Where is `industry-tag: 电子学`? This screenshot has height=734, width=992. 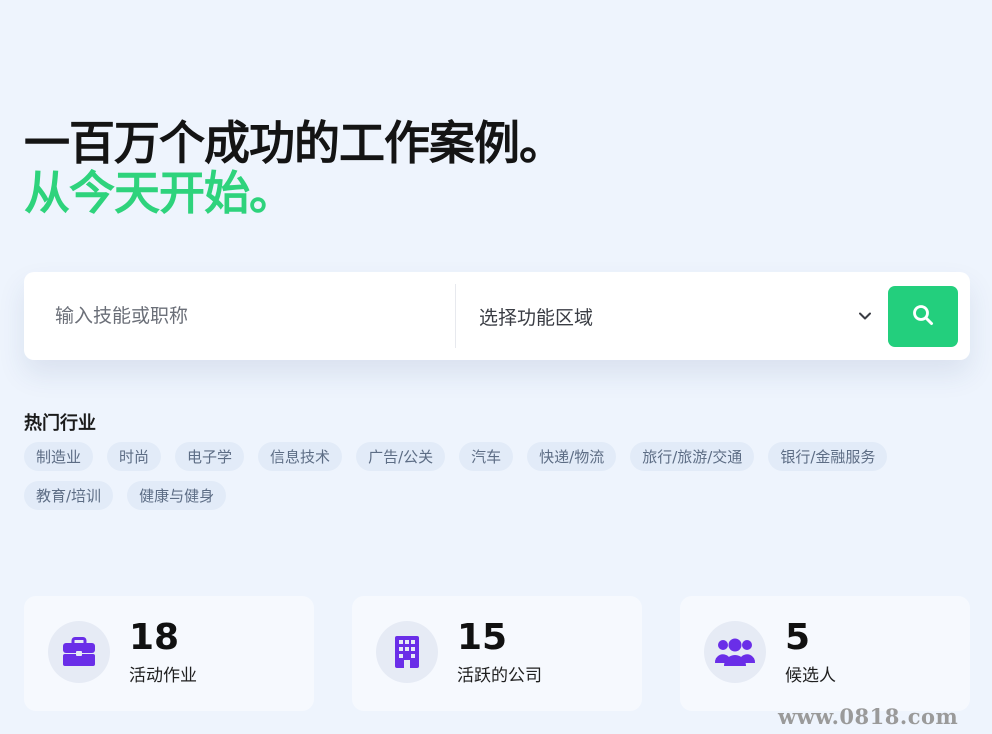 industry-tag: 电子学 is located at coordinates (210, 456).